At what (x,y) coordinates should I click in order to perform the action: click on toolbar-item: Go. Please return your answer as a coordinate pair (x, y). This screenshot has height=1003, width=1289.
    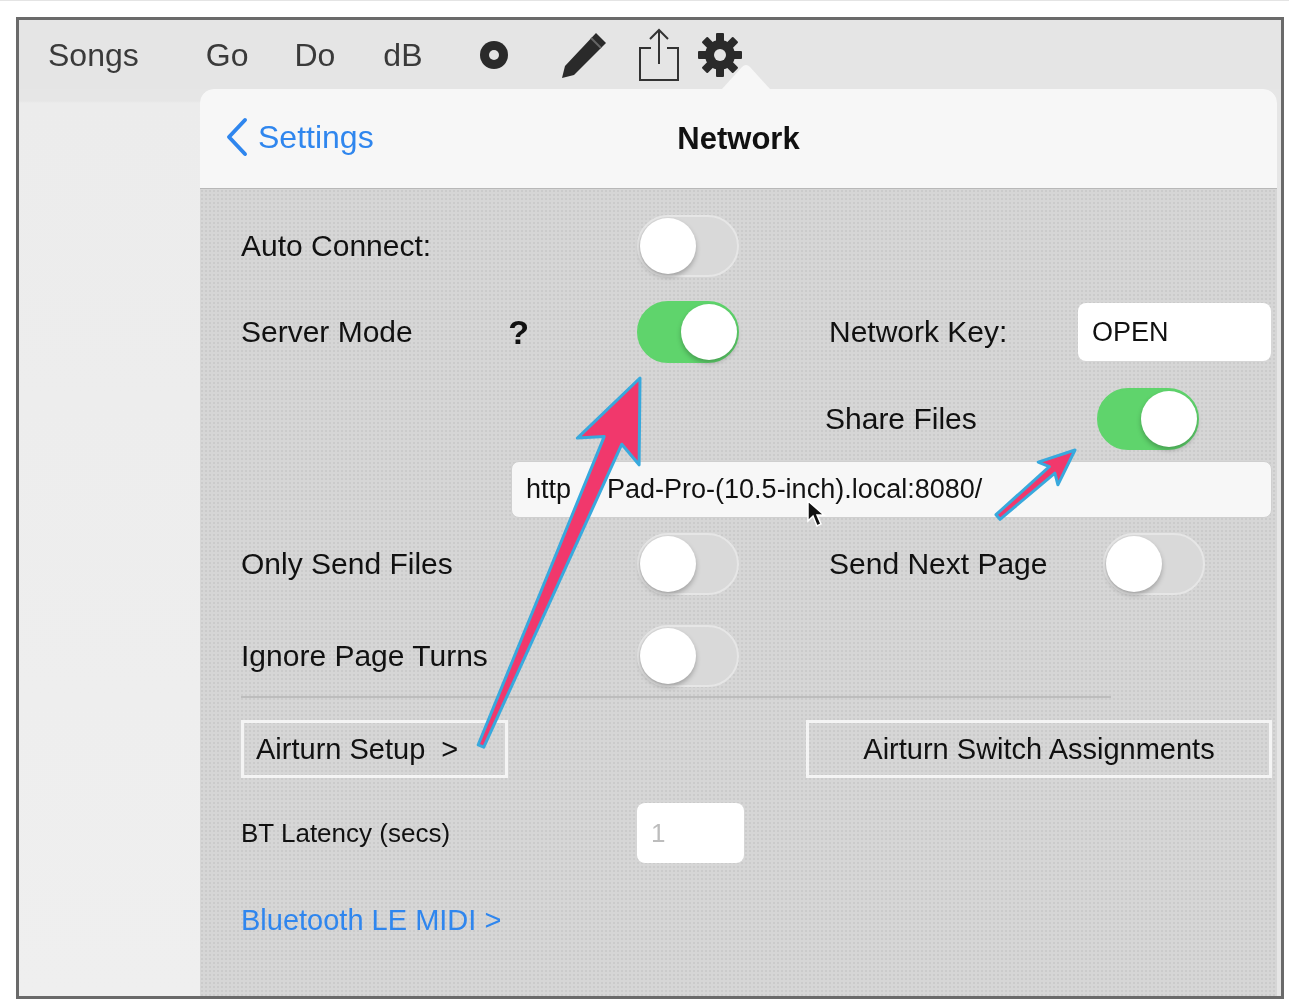
    Looking at the image, I should click on (227, 54).